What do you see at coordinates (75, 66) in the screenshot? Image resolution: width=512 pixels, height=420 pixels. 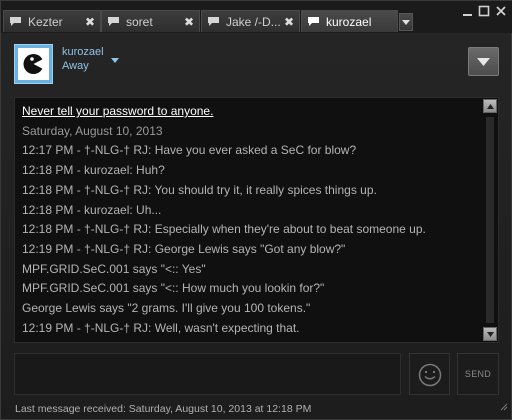 I see `friend-status: Away` at bounding box center [75, 66].